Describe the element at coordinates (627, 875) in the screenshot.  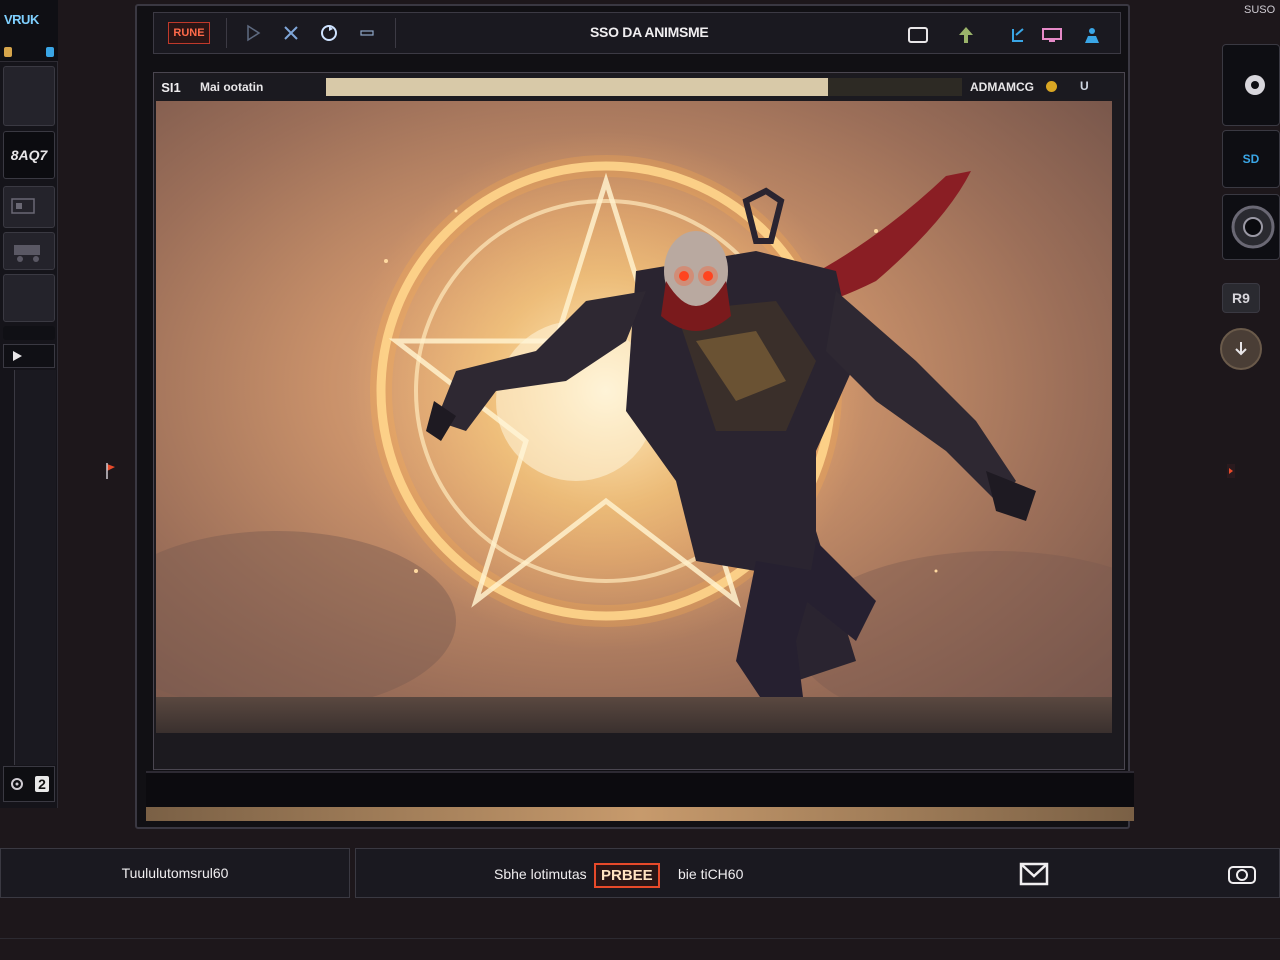
I see `status-badge: PRBEE` at that location.